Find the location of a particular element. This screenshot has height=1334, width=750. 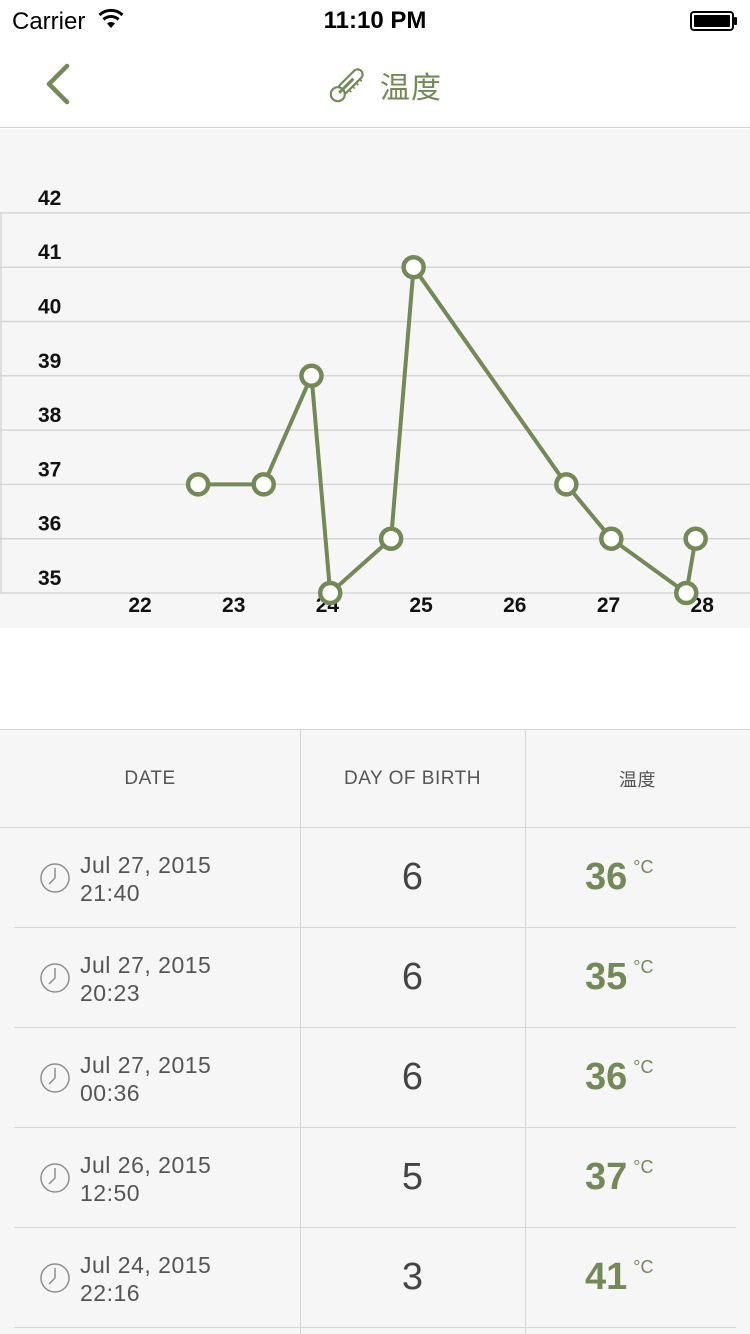

y-tick-label-42: 42 is located at coordinates (49, 198).